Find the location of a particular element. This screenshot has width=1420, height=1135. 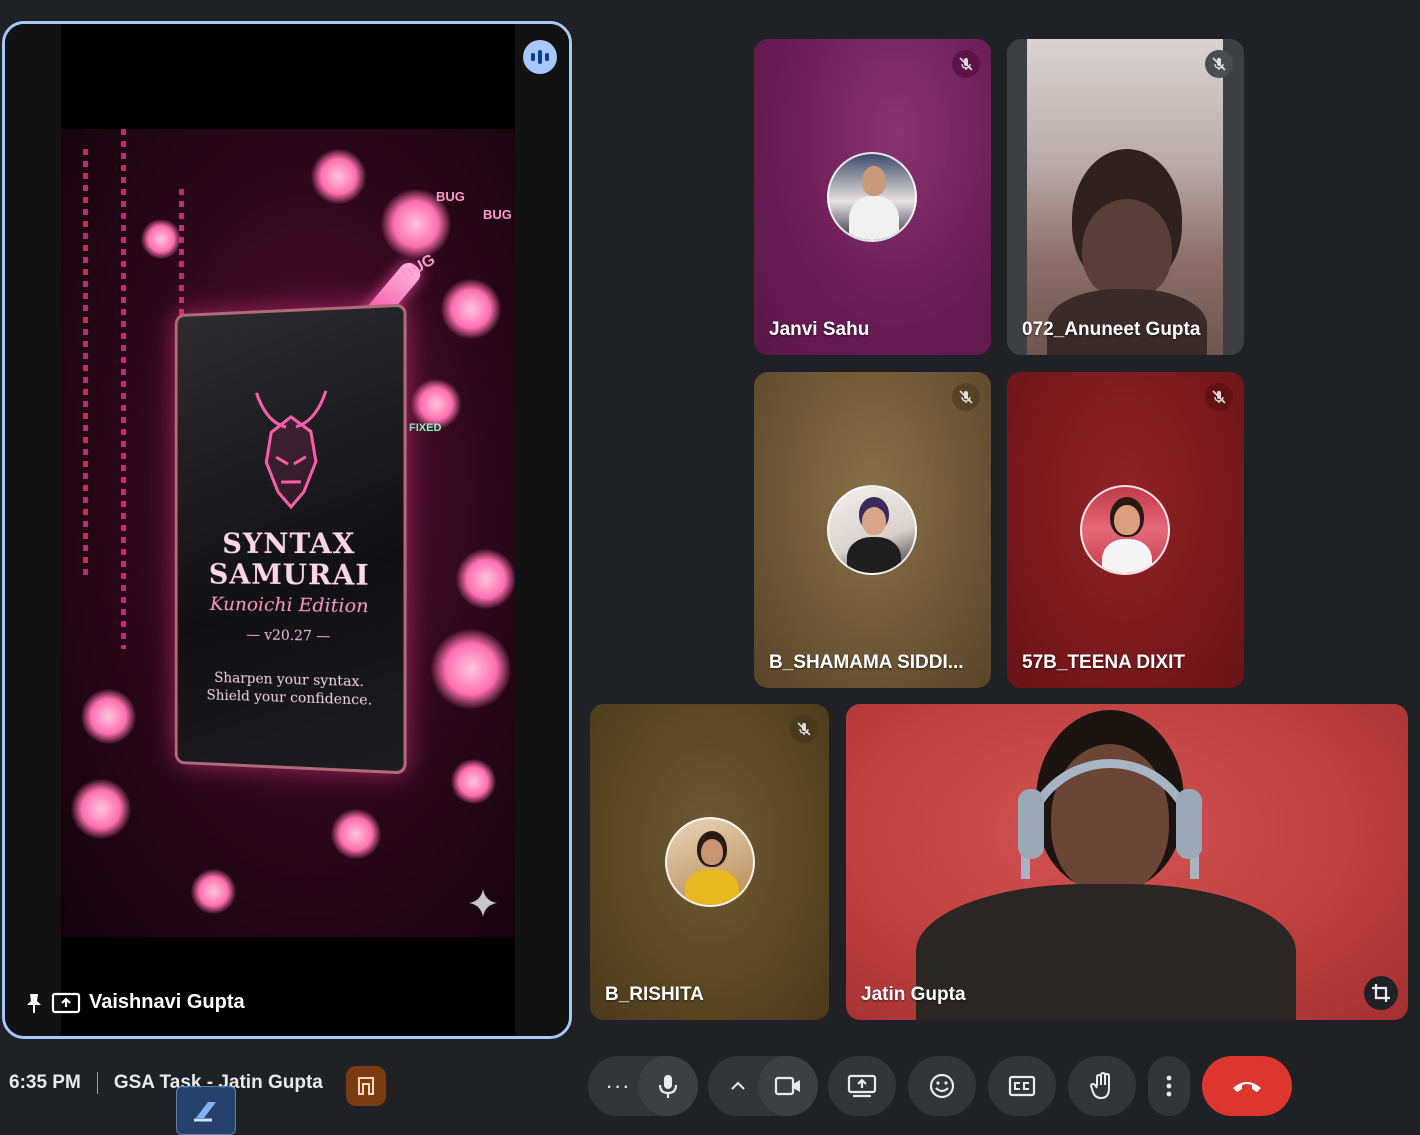

presenter-name: Vaishnavi Gupta is located at coordinates (167, 1002).